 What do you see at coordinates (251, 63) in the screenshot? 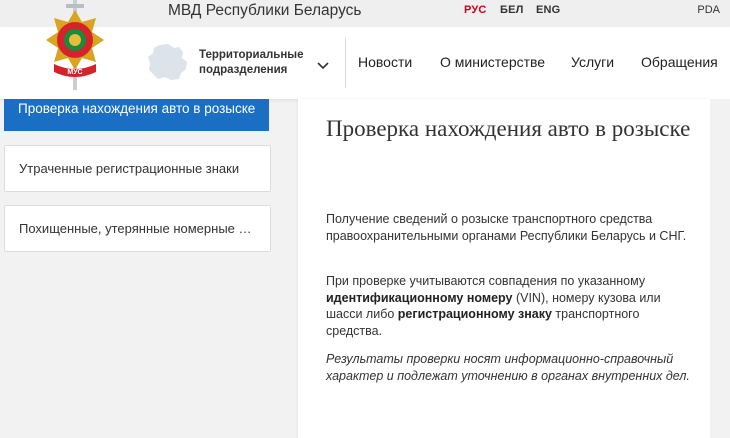
I see `territorial-units-label: Территориальные подразделения` at bounding box center [251, 63].